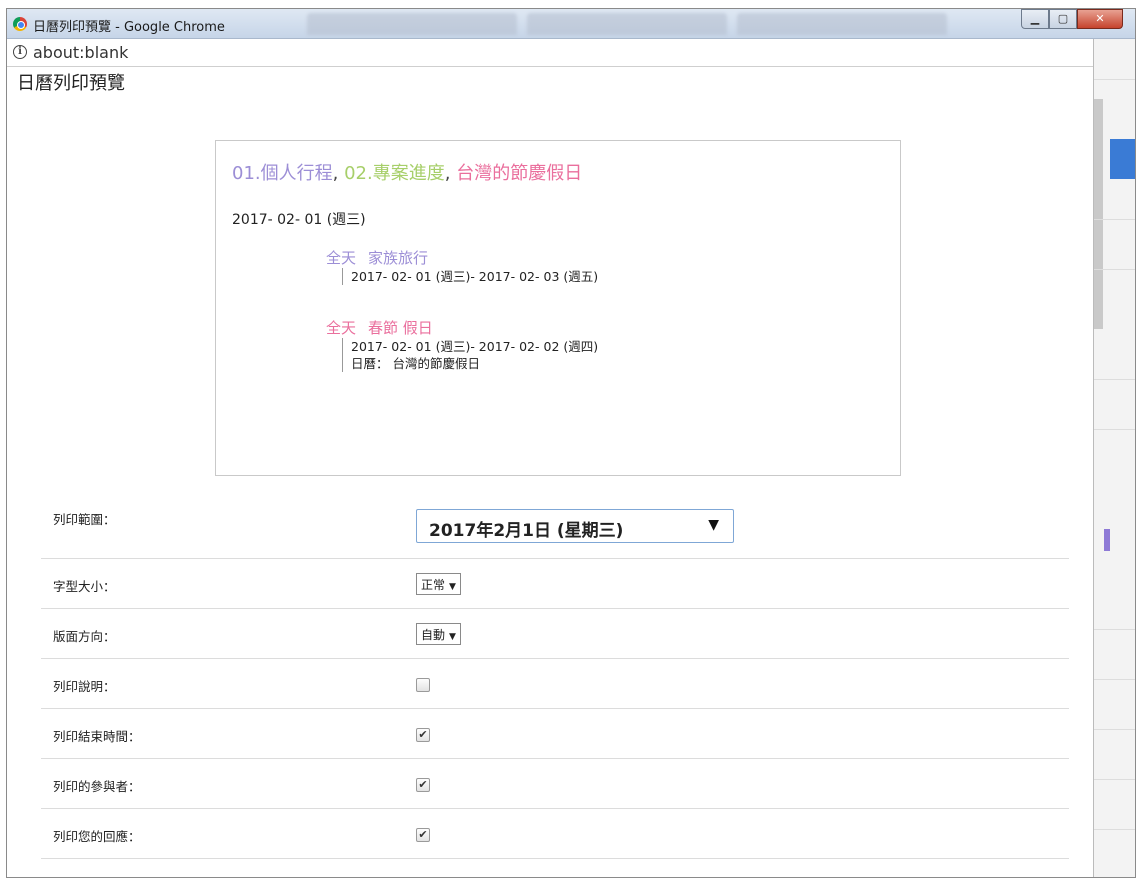 The height and width of the screenshot is (881, 1142). What do you see at coordinates (519, 173) in the screenshot?
I see `calendar-name: 台灣的節慶假日` at bounding box center [519, 173].